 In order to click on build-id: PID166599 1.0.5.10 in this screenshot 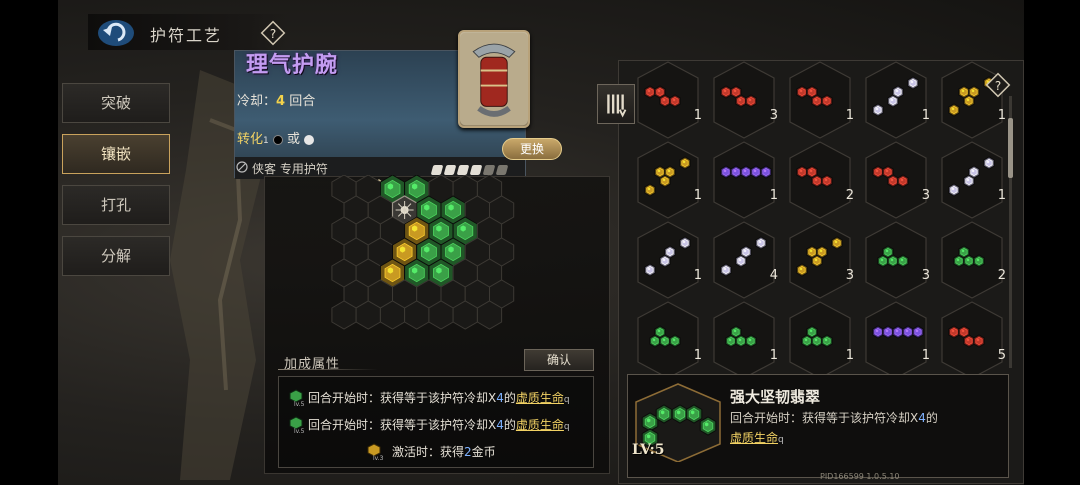, I will do `click(860, 476)`.